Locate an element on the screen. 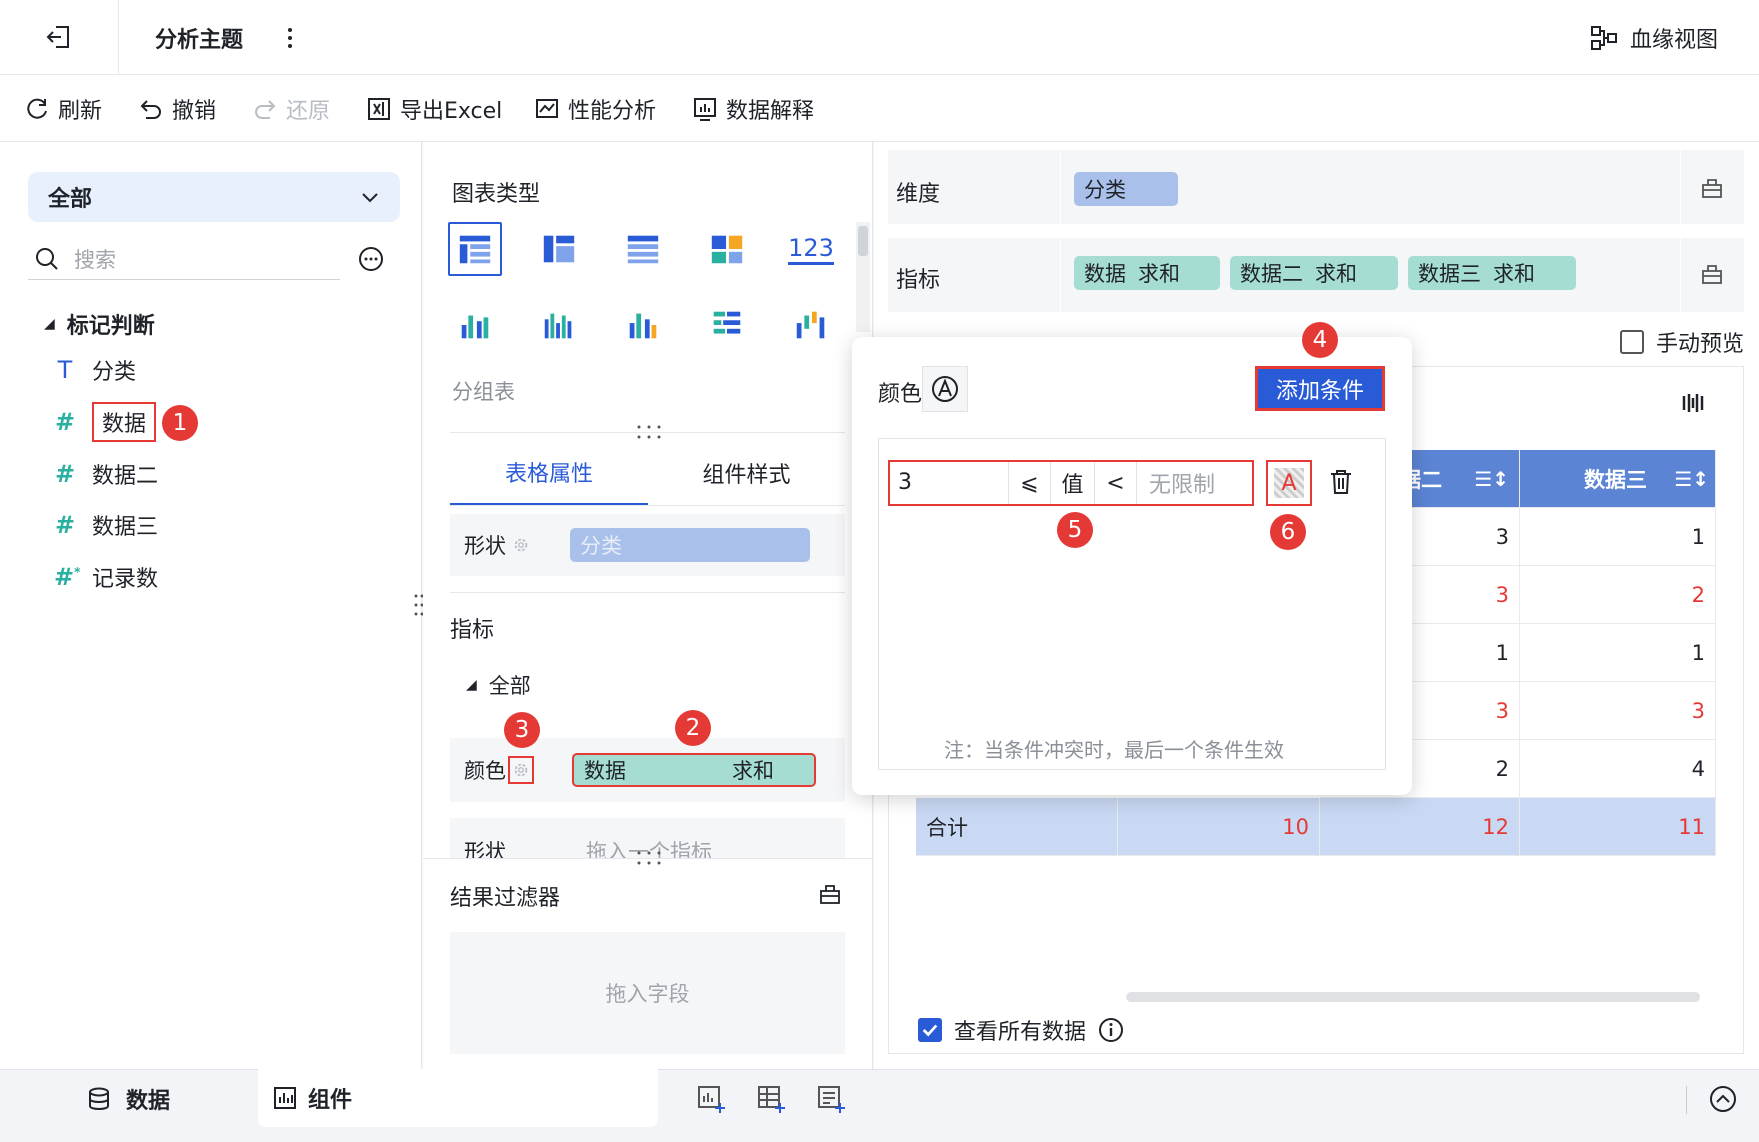 Image resolution: width=1759 pixels, height=1142 pixels. tab-table-properties: 表格属性 is located at coordinates (549, 473).